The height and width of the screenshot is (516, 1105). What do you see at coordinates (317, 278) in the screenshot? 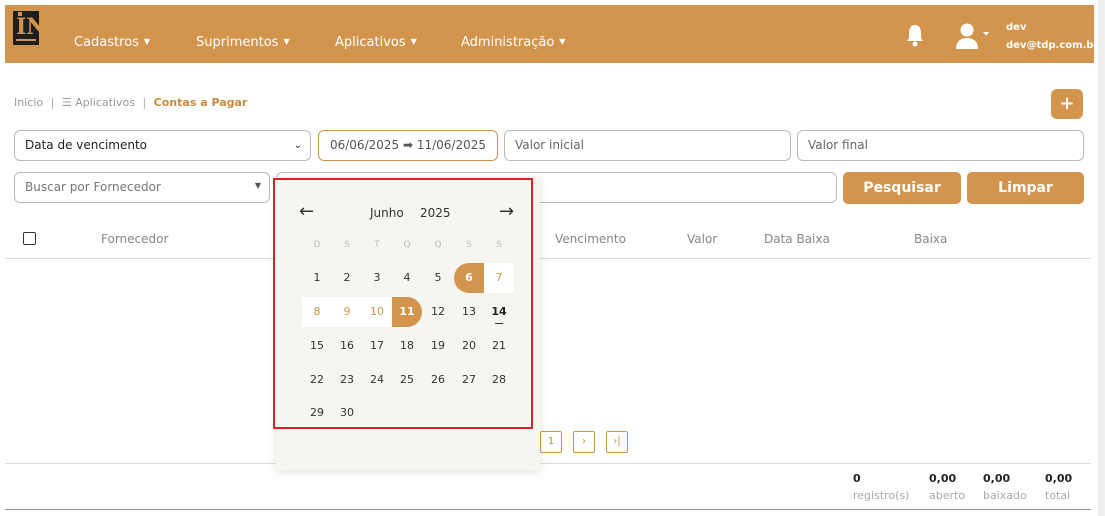
I see `datepicker-day-1: 1` at bounding box center [317, 278].